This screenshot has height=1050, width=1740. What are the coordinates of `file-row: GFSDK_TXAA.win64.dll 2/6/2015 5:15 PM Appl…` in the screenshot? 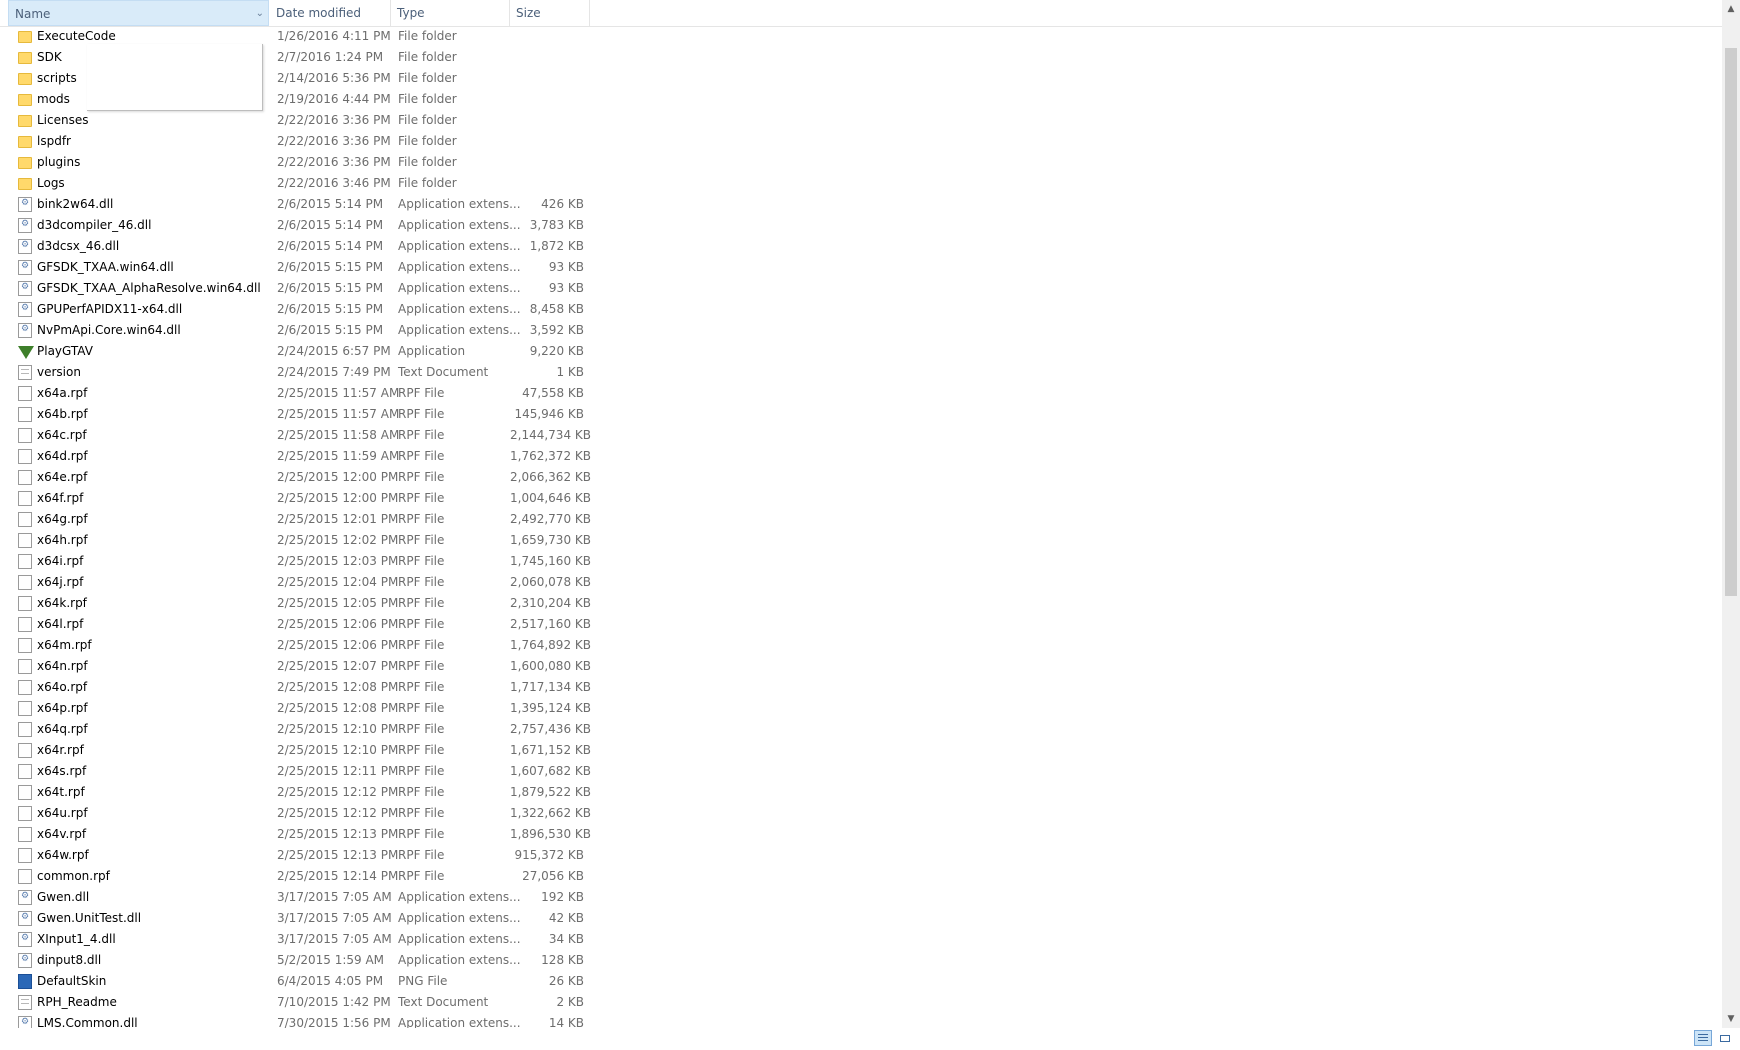 It's located at (861, 267).